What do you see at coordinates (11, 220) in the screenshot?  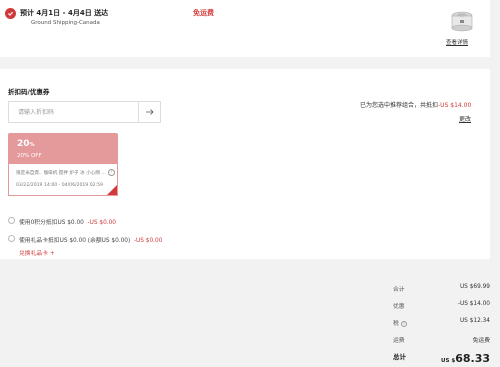 I see `points-radio` at bounding box center [11, 220].